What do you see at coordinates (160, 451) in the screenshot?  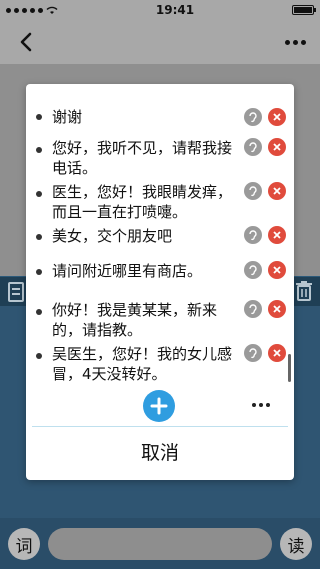 I see `cancel-button: 取消` at bounding box center [160, 451].